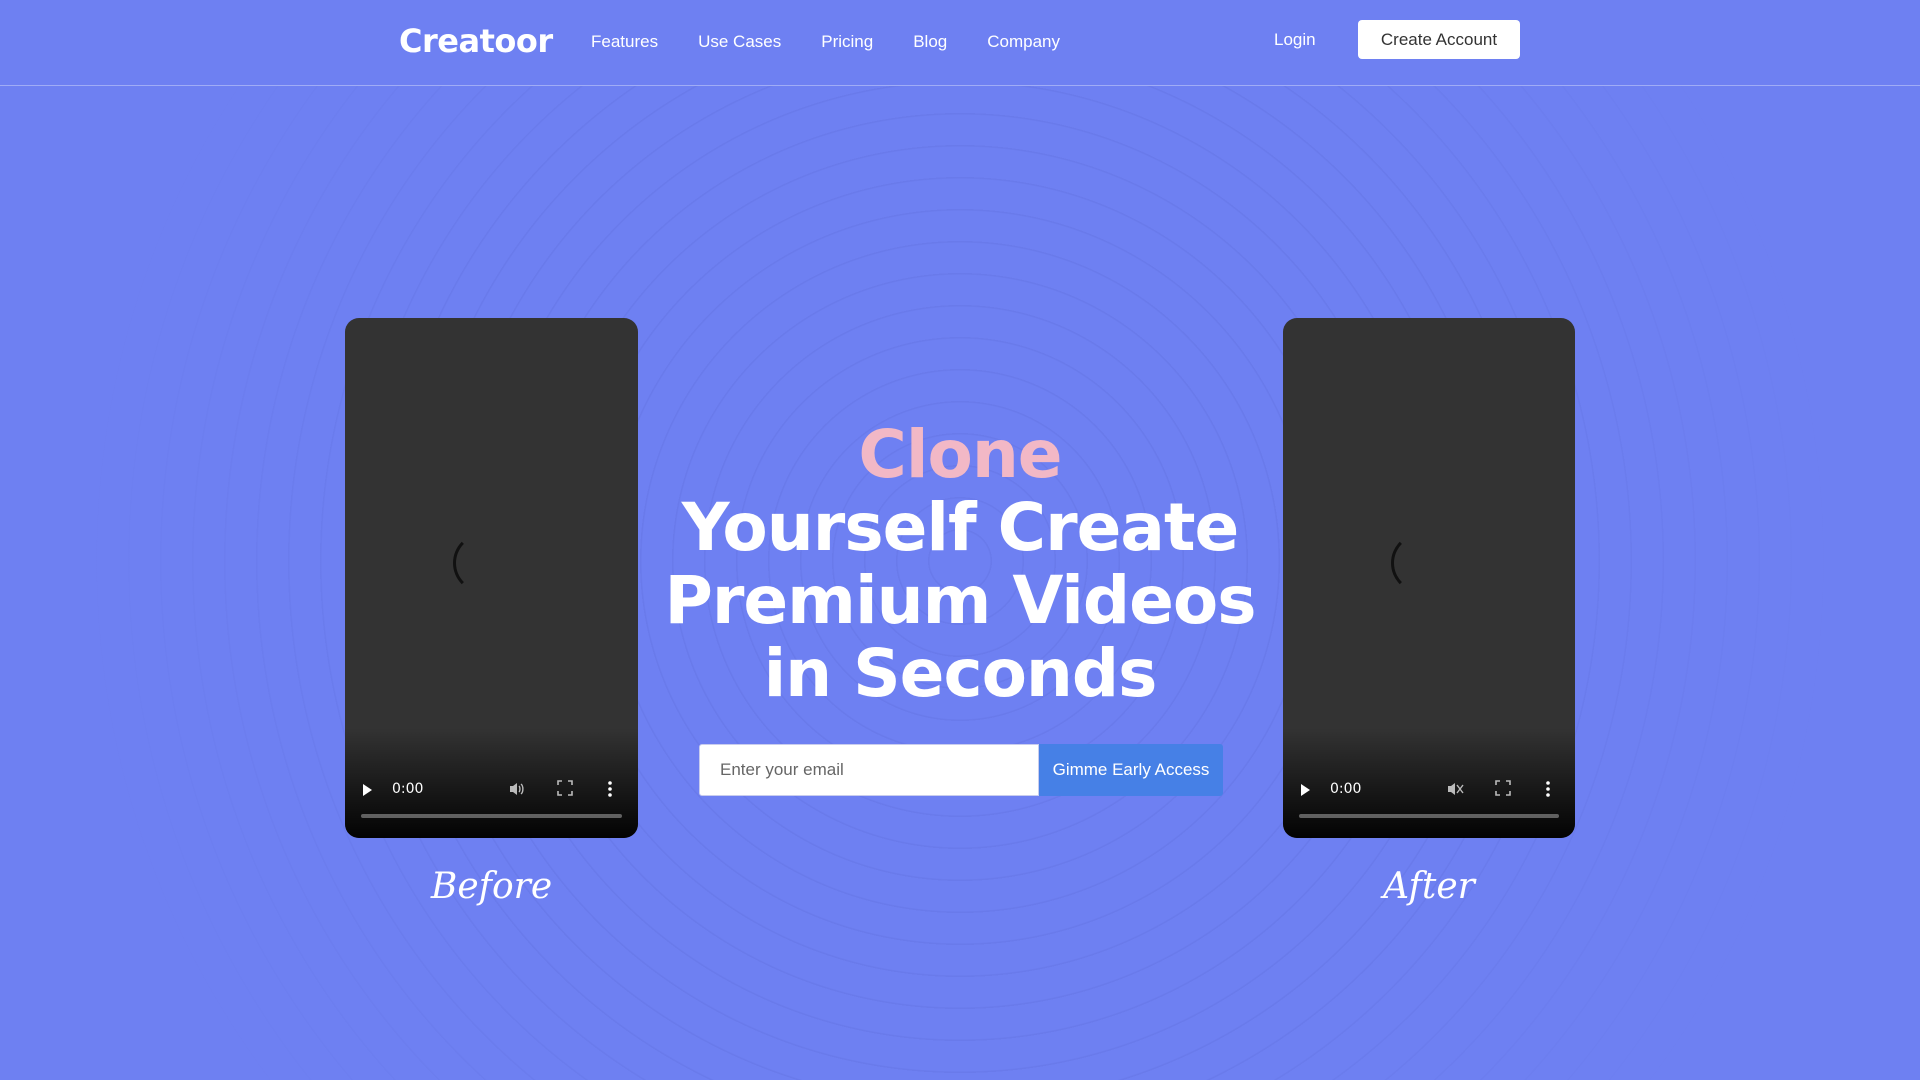 Image resolution: width=1920 pixels, height=1080 pixels. What do you see at coordinates (624, 42) in the screenshot?
I see `nav-features: Features` at bounding box center [624, 42].